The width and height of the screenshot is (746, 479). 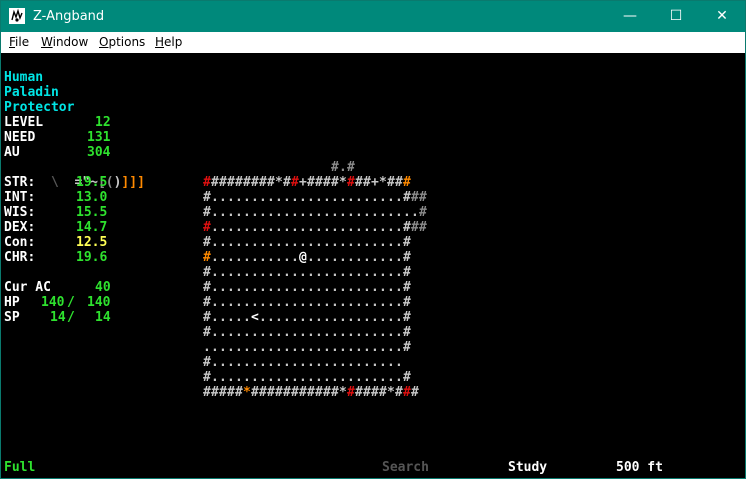 I want to click on stat-value: 14.7, so click(x=92, y=227).